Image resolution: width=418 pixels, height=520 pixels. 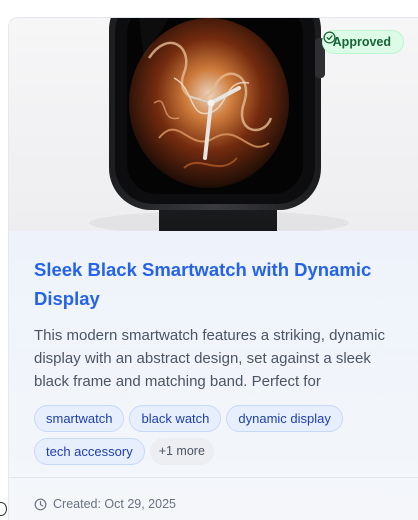 I want to click on tag-chip: tech accessory, so click(x=89, y=451).